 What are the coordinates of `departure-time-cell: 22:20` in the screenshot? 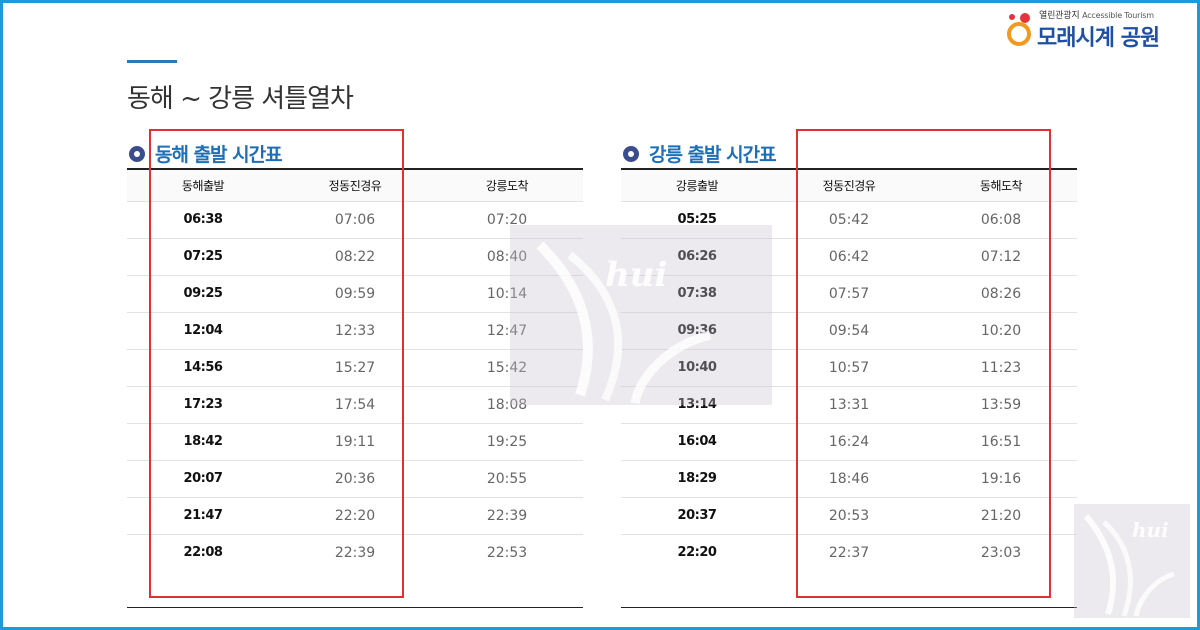 It's located at (697, 553).